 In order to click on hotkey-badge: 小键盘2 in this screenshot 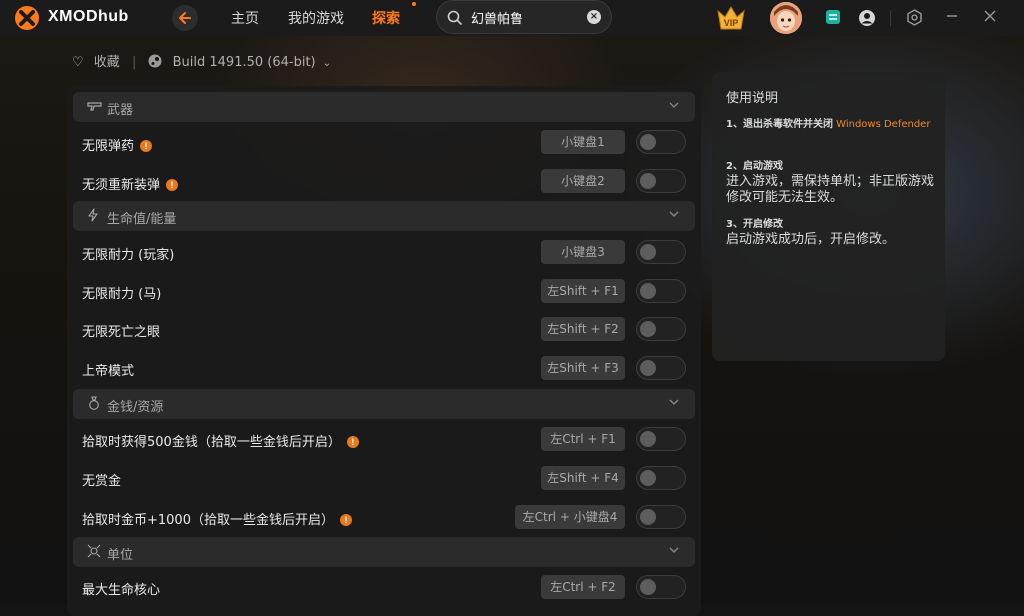, I will do `click(583, 181)`.